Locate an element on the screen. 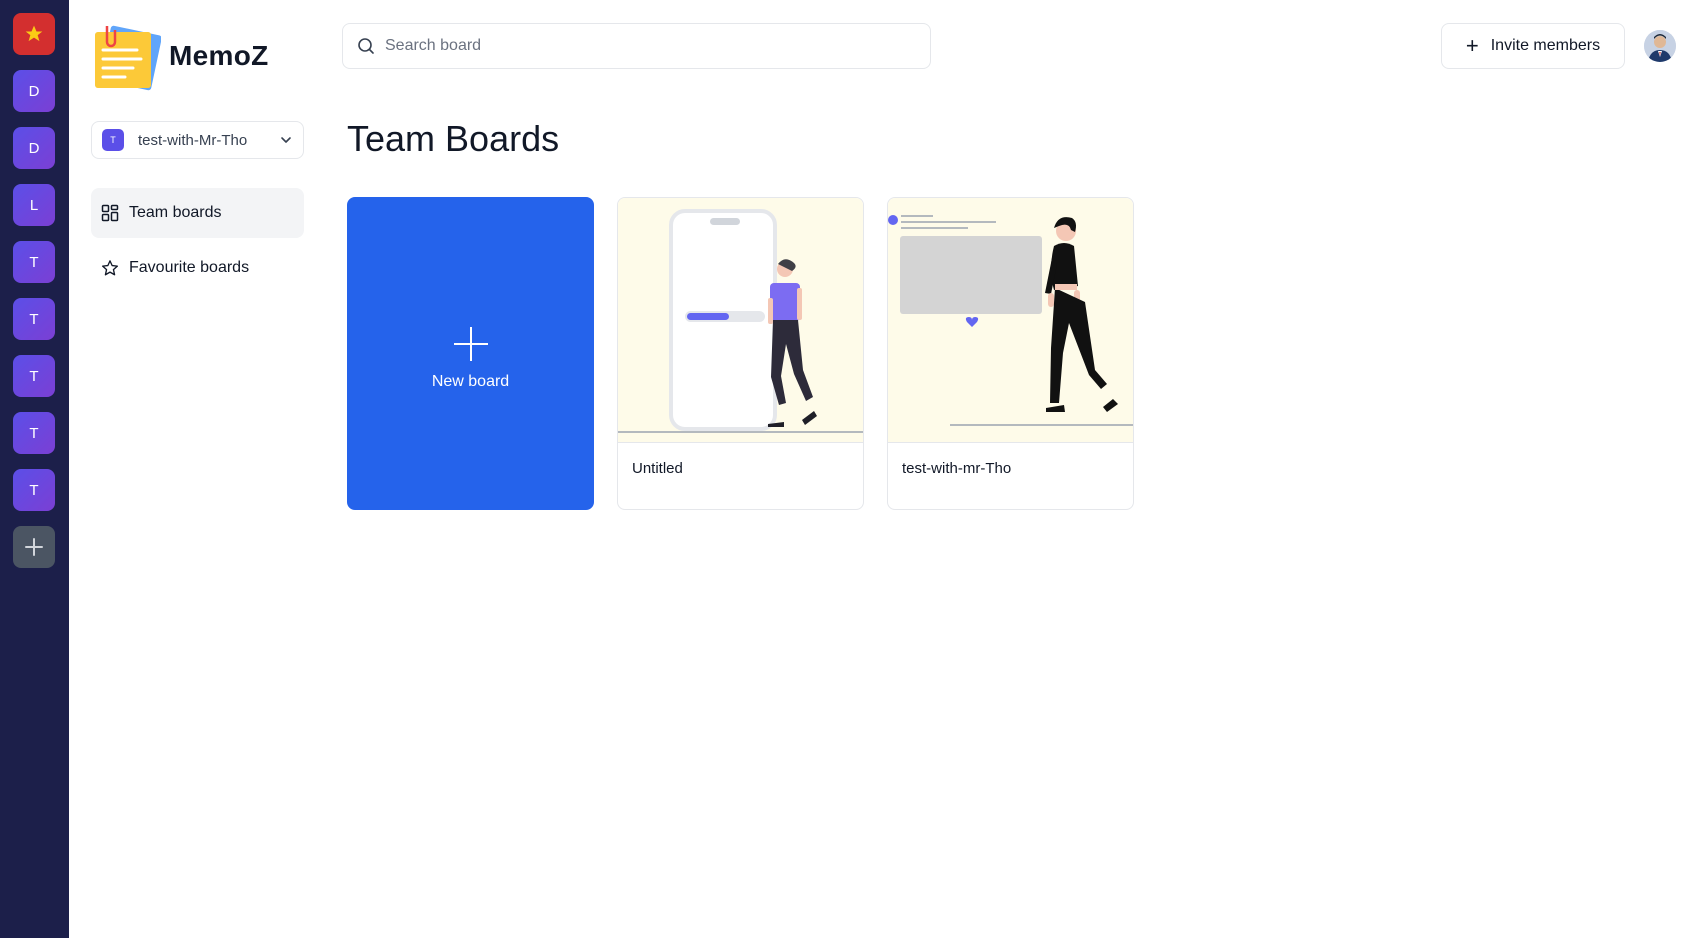 This screenshot has height=938, width=1693. workspace-badge: T is located at coordinates (113, 140).